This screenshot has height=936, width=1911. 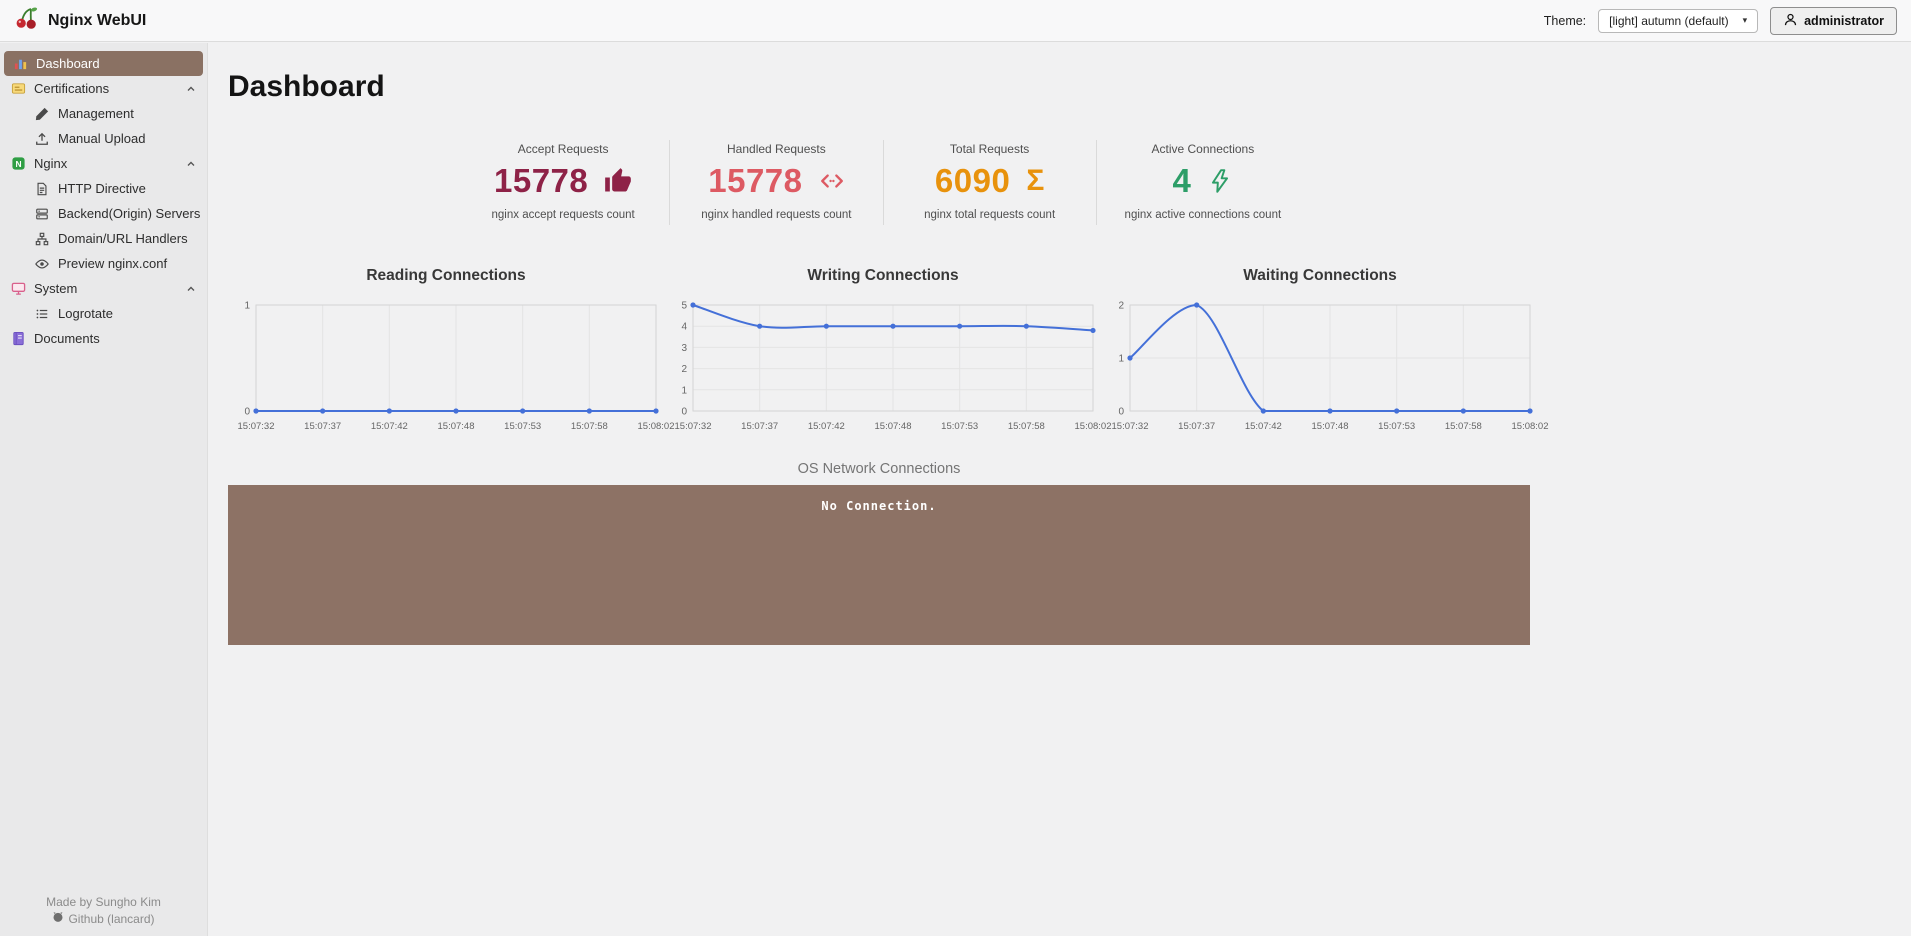 I want to click on svg-text: 1, so click(x=1121, y=359).